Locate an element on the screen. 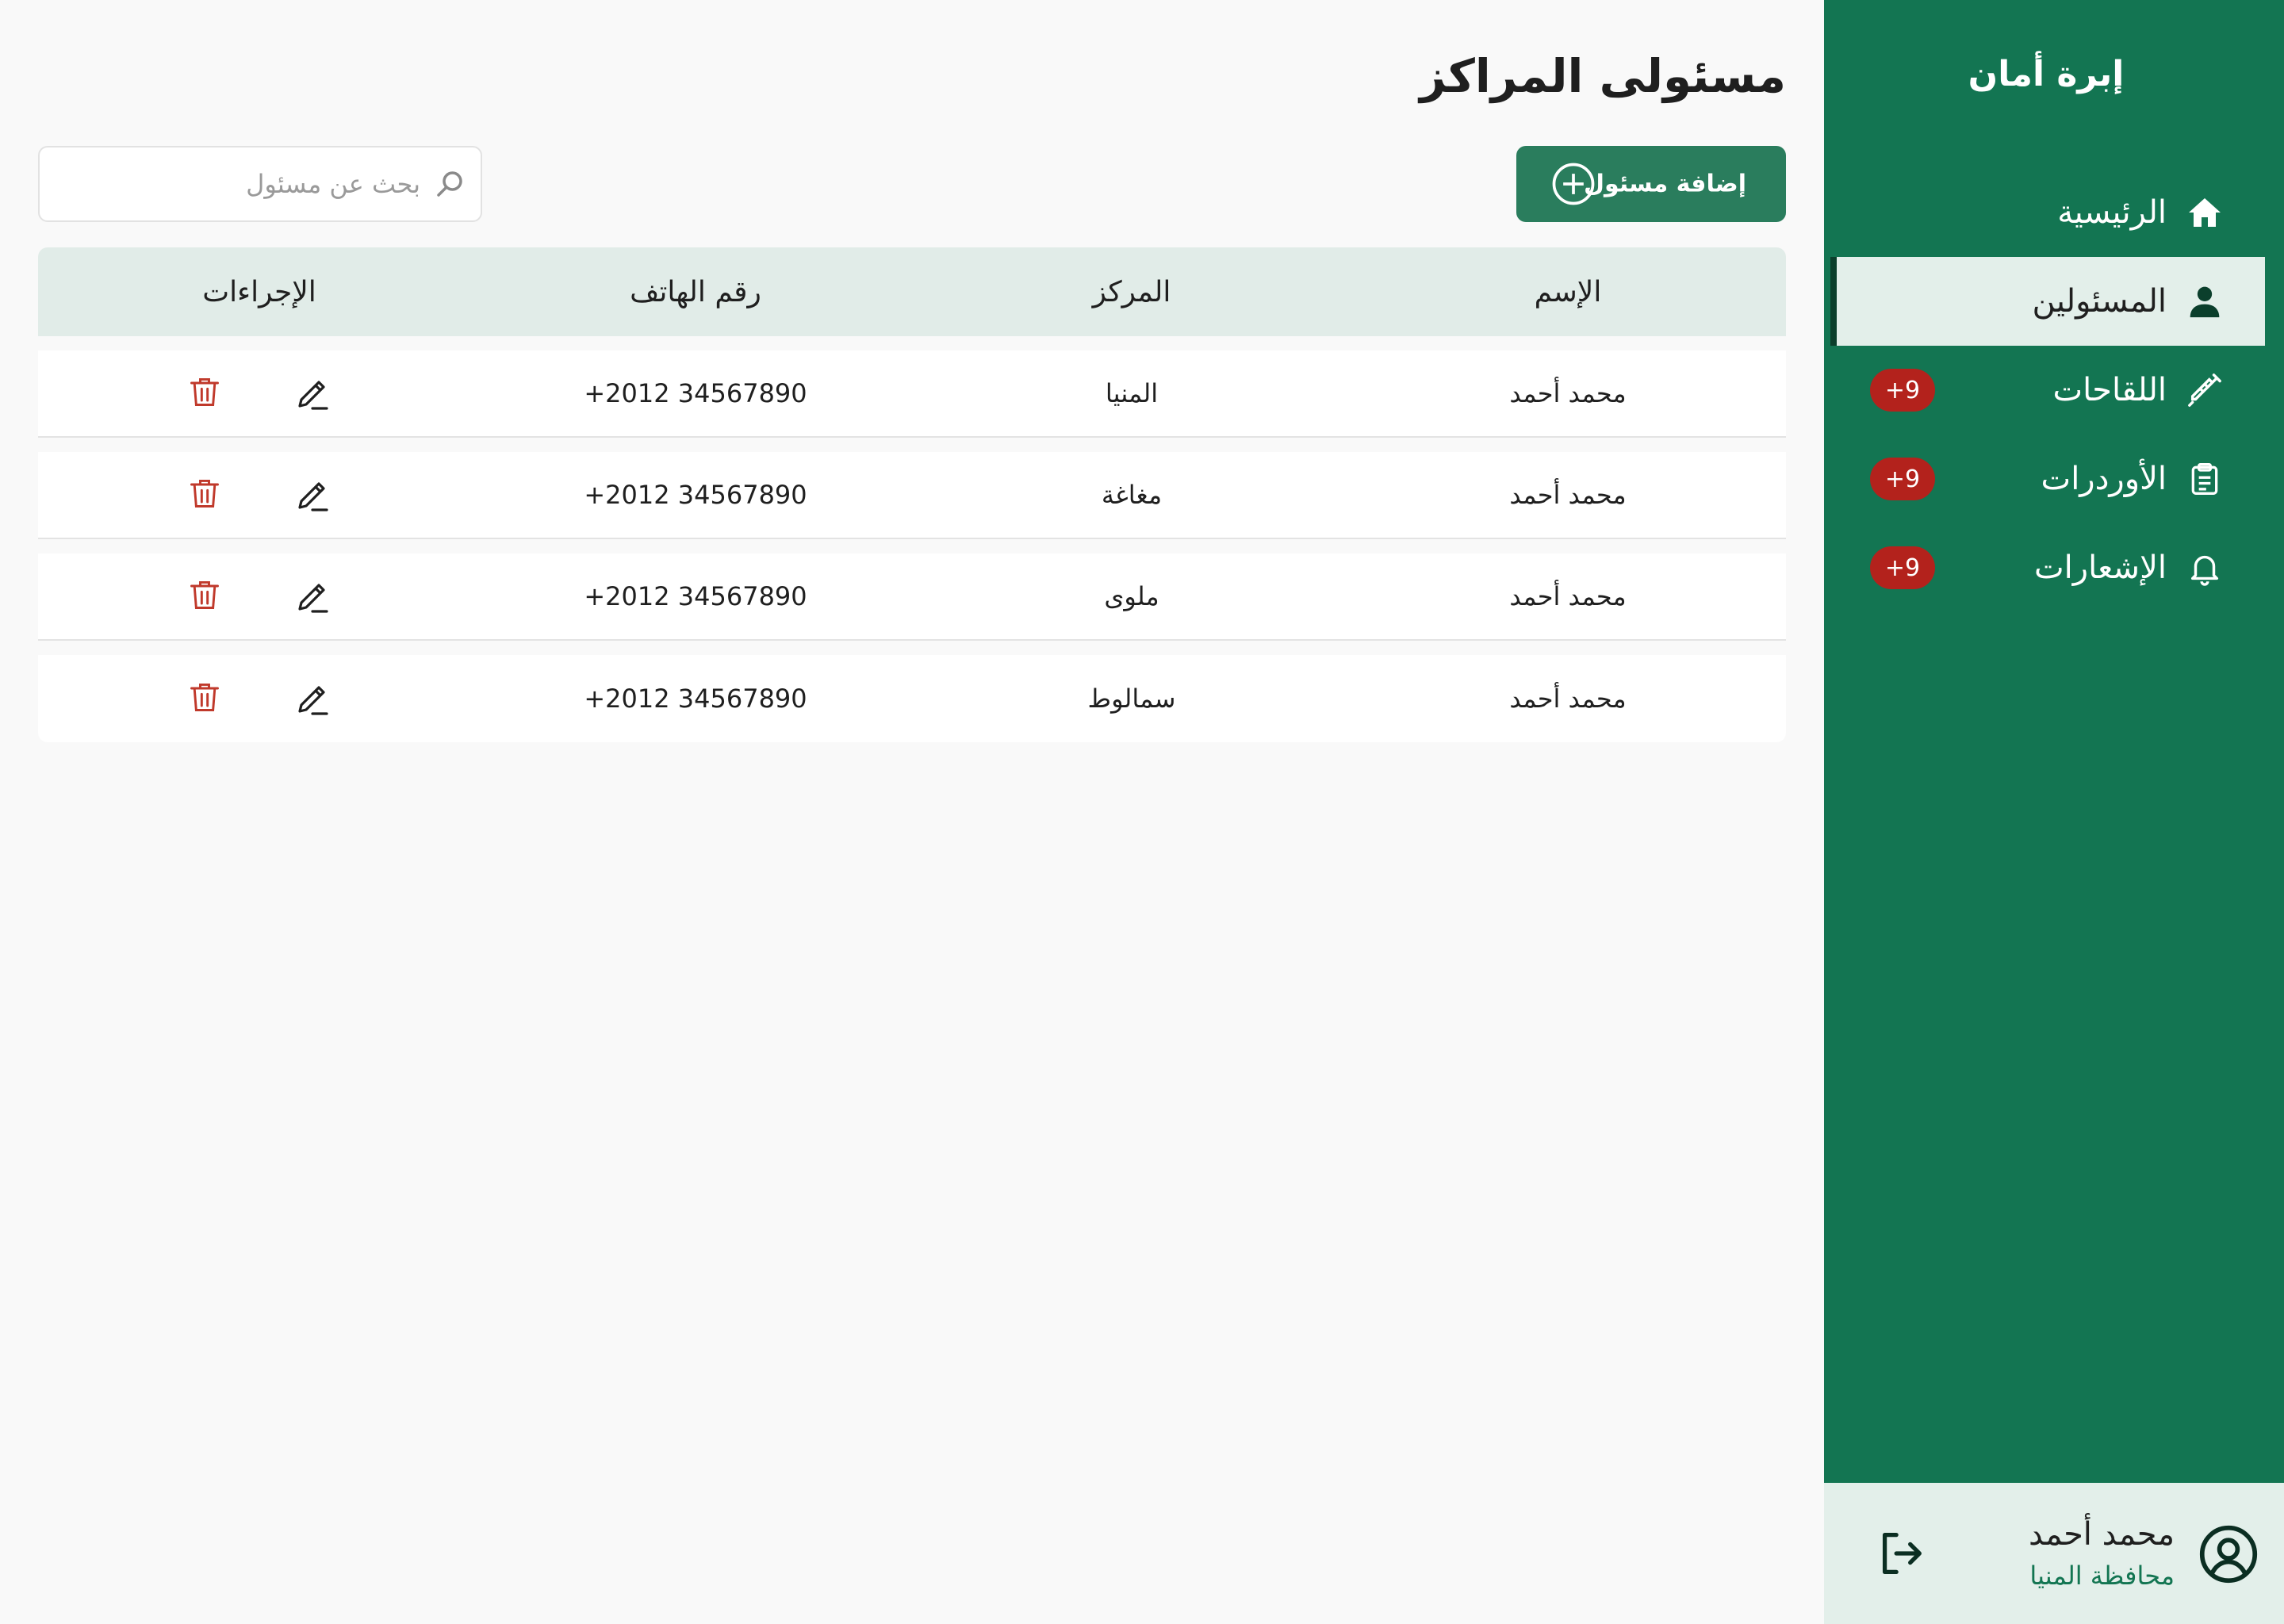 The width and height of the screenshot is (2284, 1624). user-icon is located at coordinates (2204, 301).